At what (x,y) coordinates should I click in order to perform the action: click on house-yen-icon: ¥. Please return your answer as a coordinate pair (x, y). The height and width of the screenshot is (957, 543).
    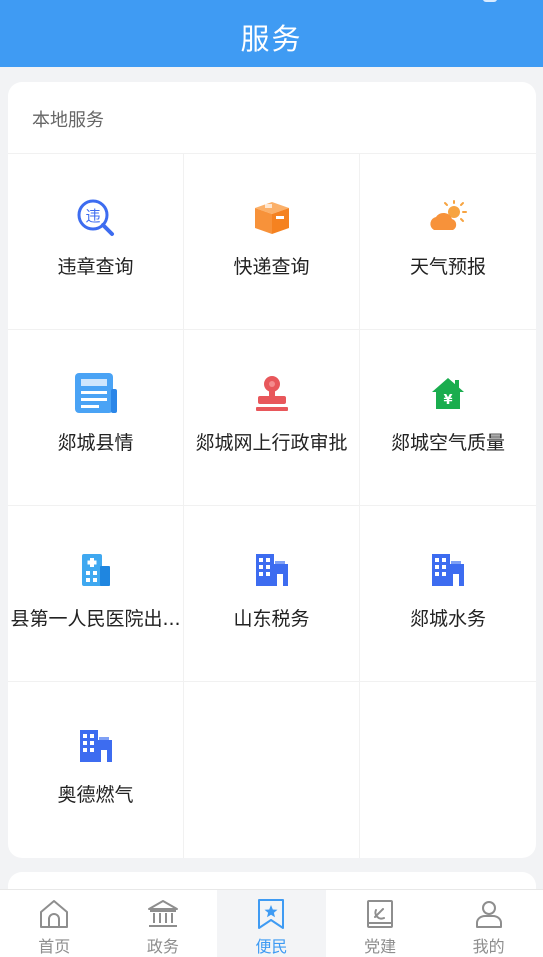
    Looking at the image, I should click on (448, 394).